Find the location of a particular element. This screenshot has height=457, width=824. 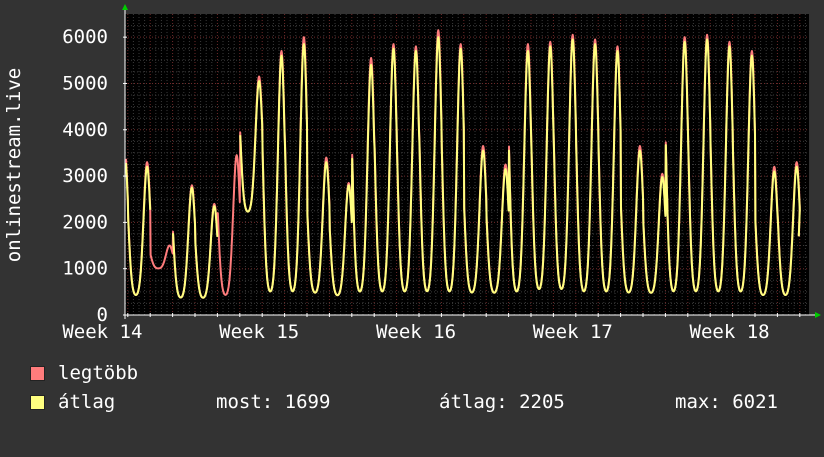

y-tick-label: 1000 is located at coordinates (85, 269).